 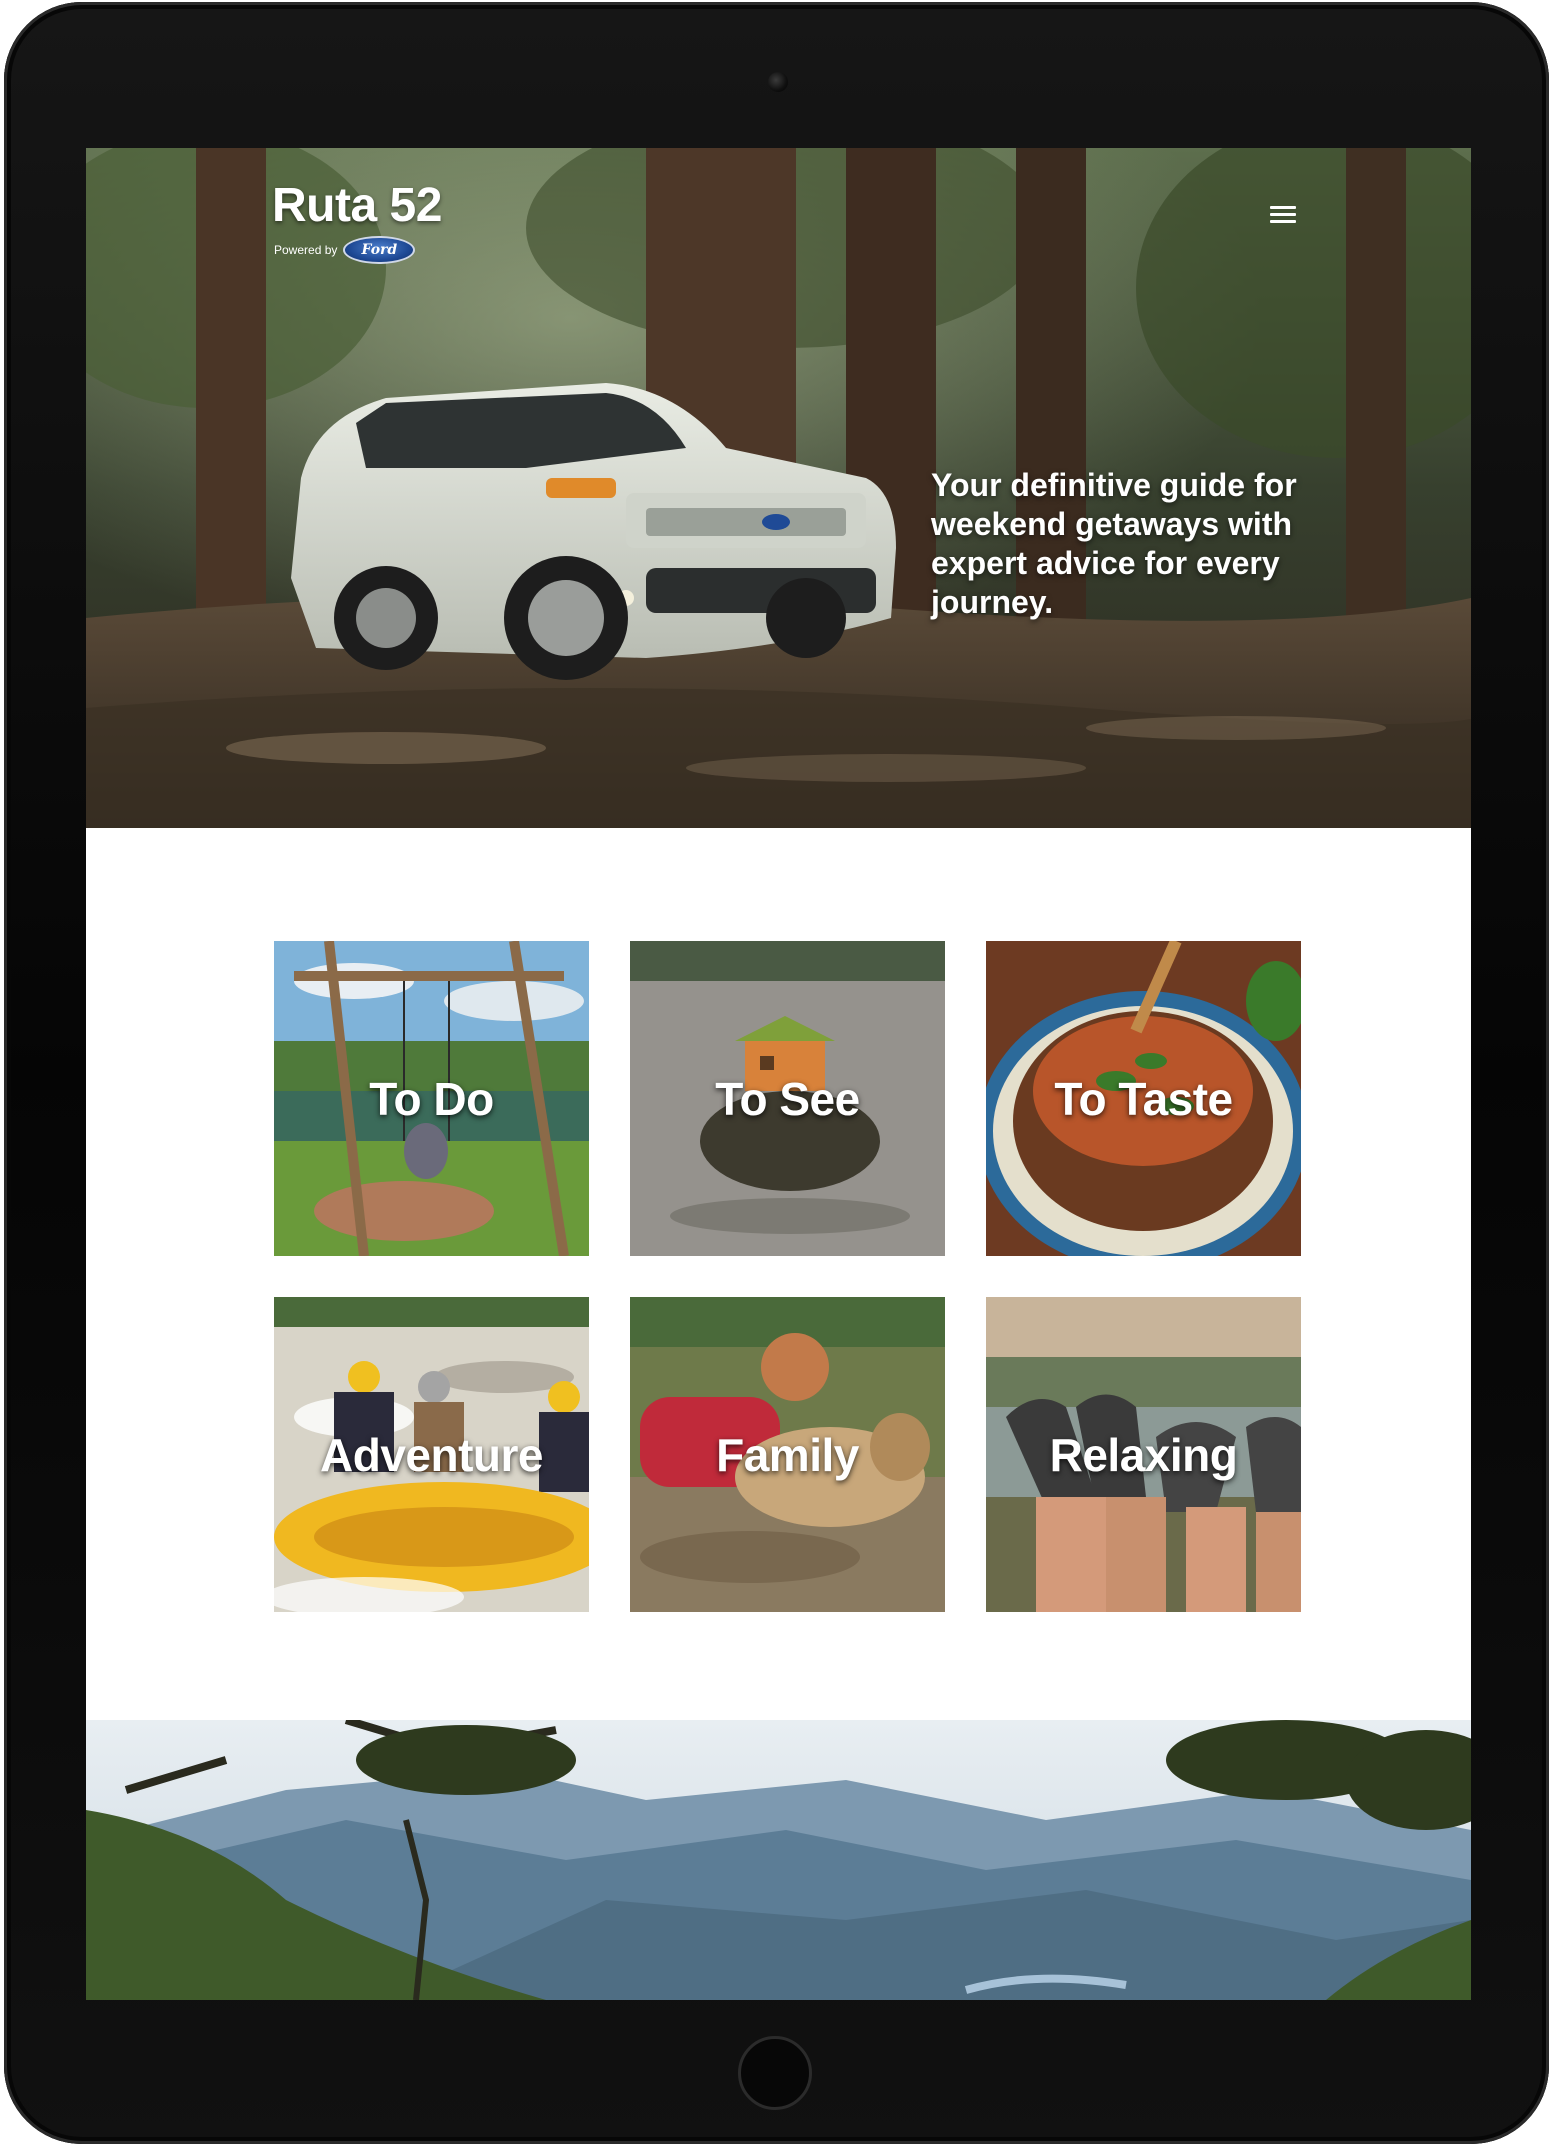 I want to click on powered-by-label: Powered by, so click(x=306, y=250).